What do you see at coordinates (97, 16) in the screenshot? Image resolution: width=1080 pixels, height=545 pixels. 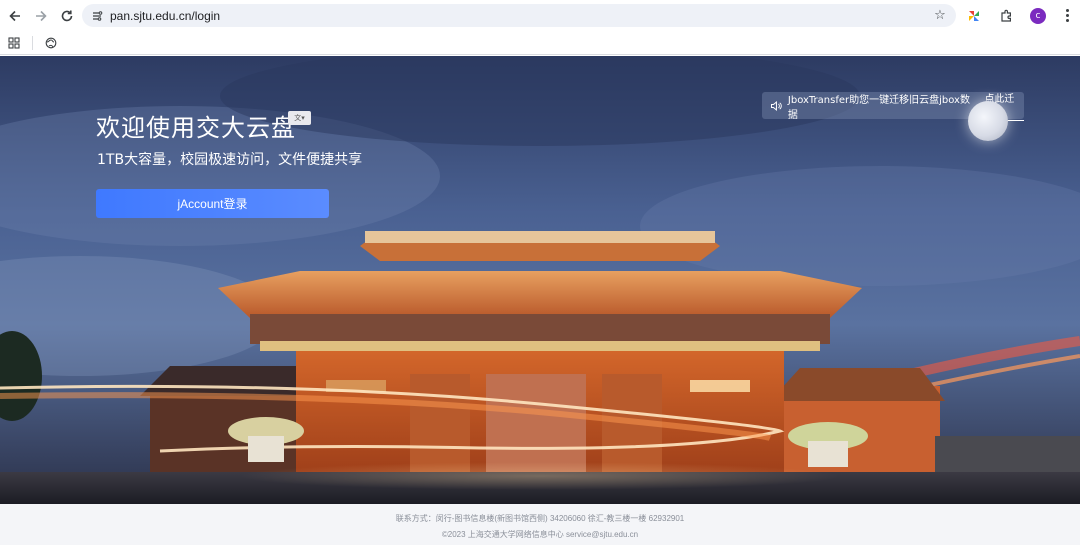 I see `site-info-icon` at bounding box center [97, 16].